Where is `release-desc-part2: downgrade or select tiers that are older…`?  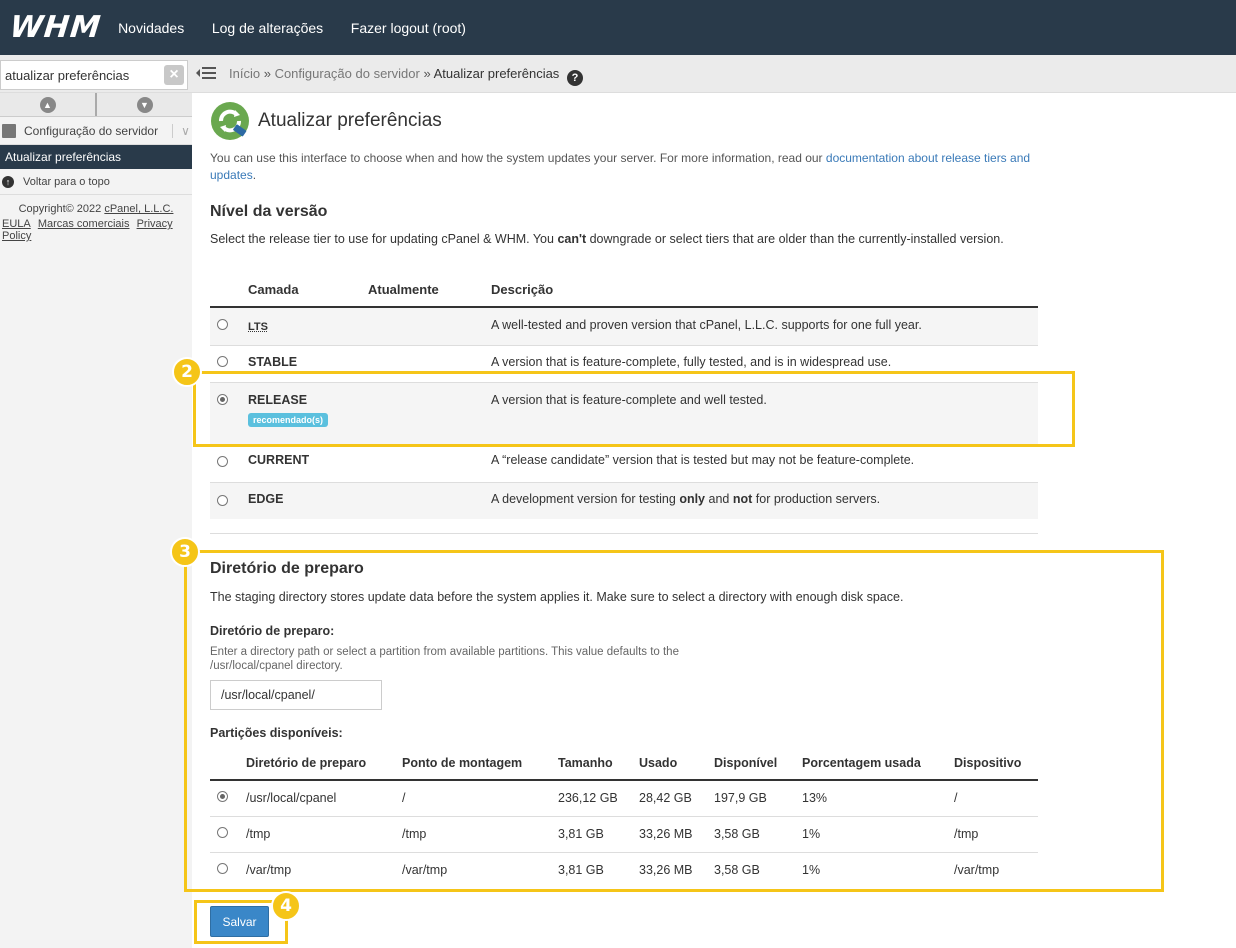 release-desc-part2: downgrade or select tiers that are older… is located at coordinates (796, 239).